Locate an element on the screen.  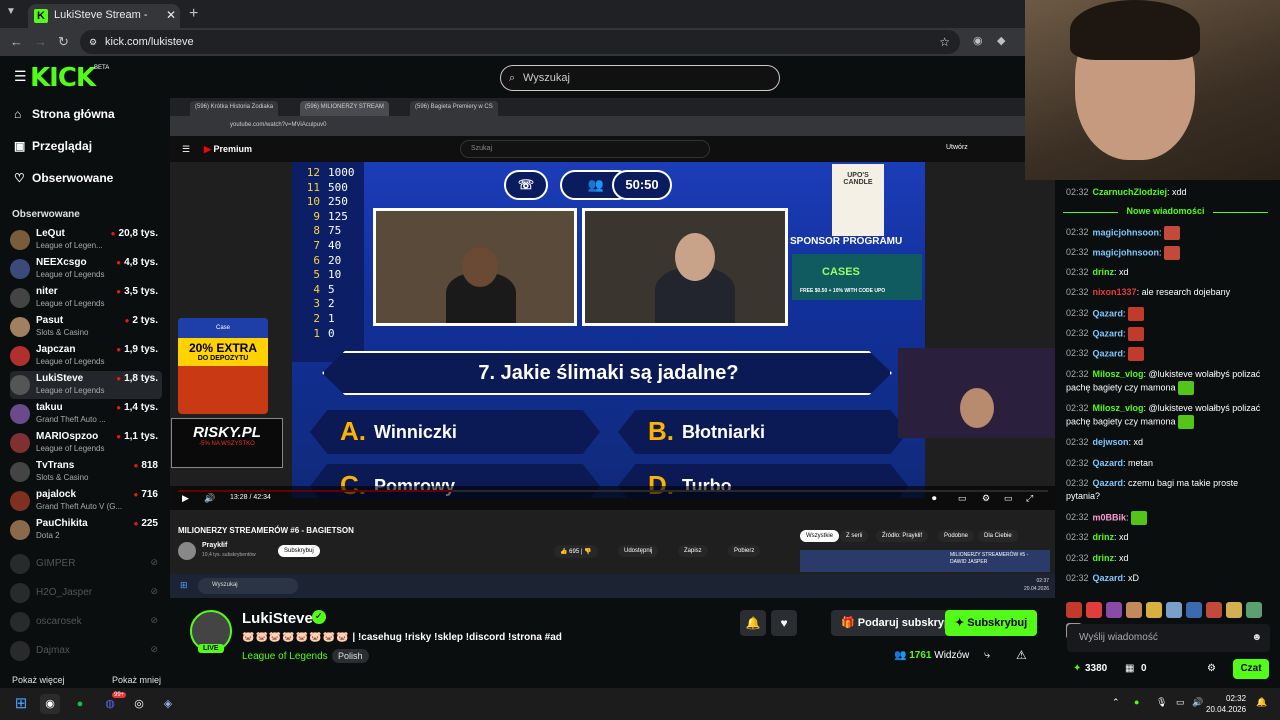
microphone-icon: 🎙 is located at coordinates (1161, 702).